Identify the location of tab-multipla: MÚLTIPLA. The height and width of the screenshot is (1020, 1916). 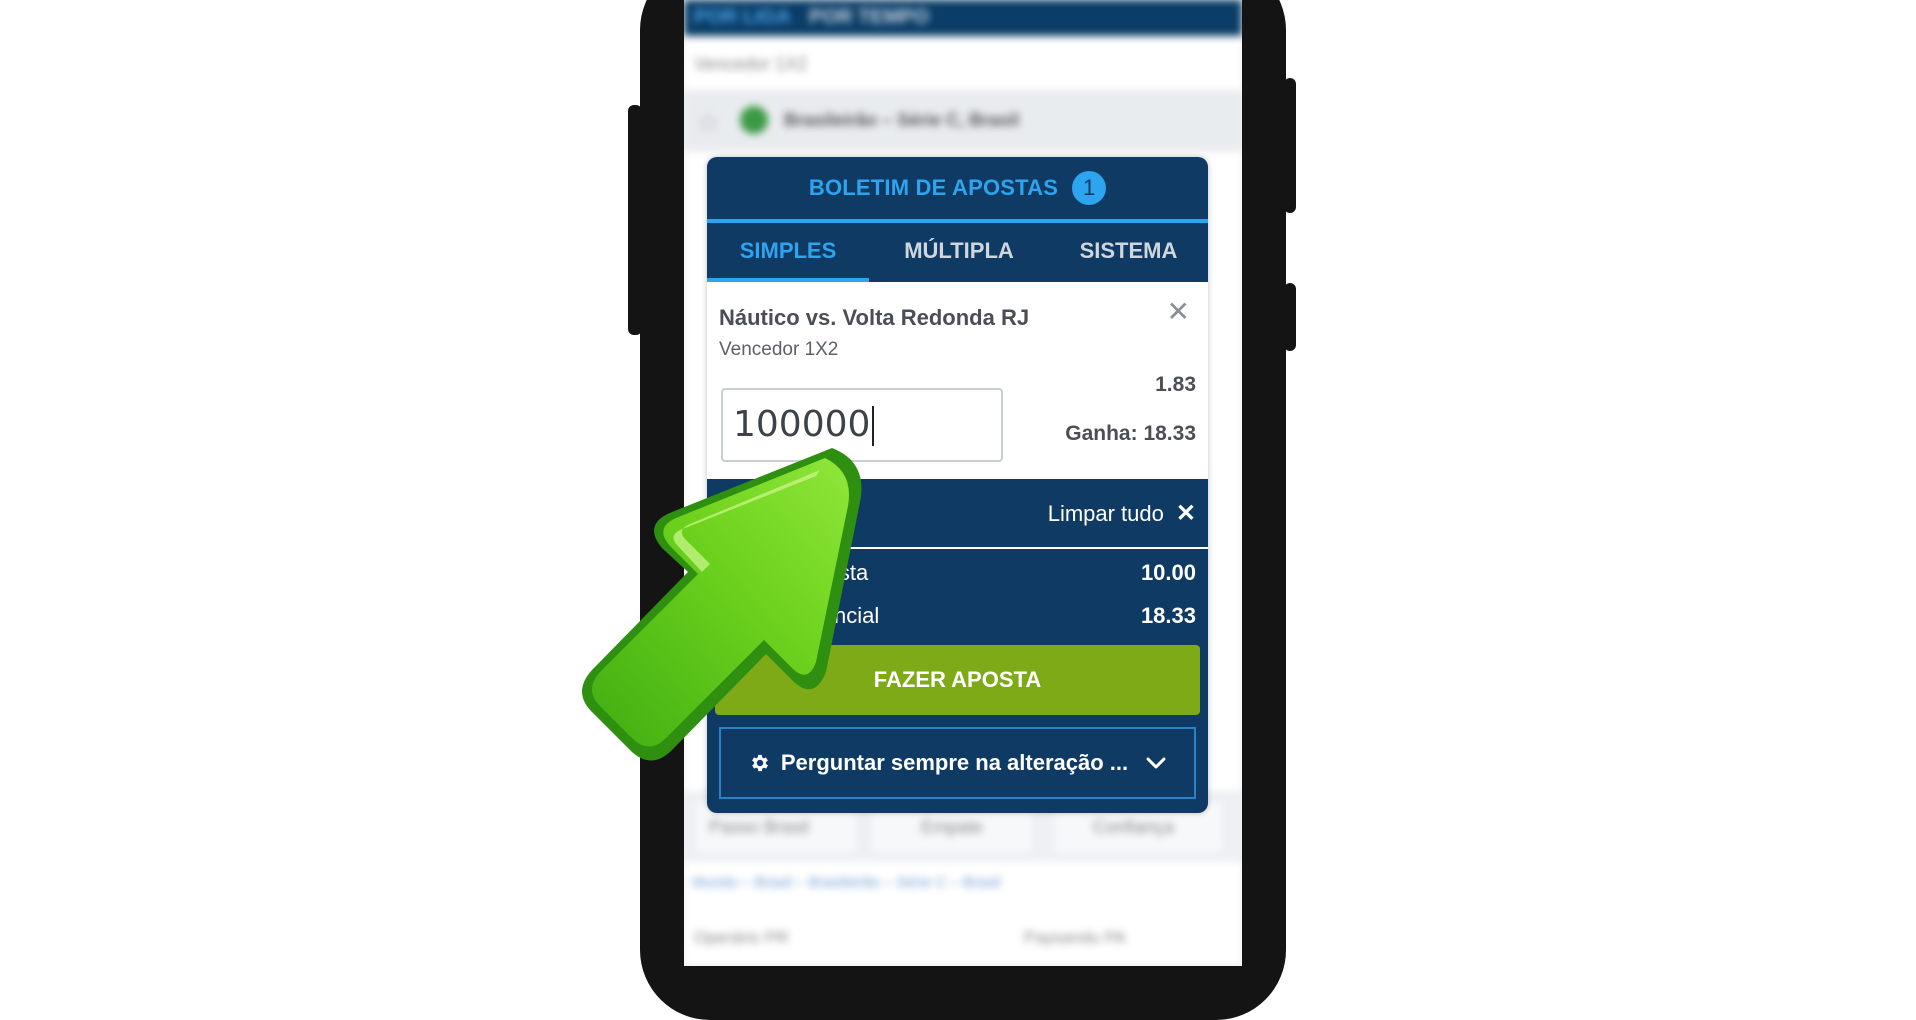
(959, 252).